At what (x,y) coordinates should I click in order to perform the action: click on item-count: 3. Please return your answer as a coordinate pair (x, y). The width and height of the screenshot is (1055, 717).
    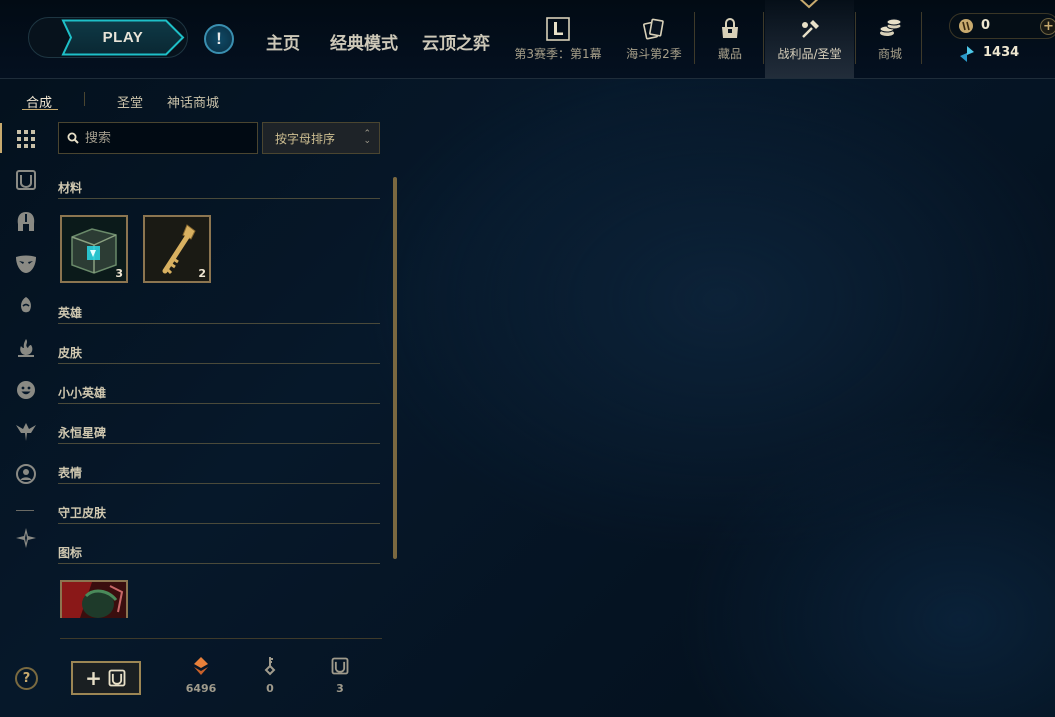
    Looking at the image, I should click on (119, 273).